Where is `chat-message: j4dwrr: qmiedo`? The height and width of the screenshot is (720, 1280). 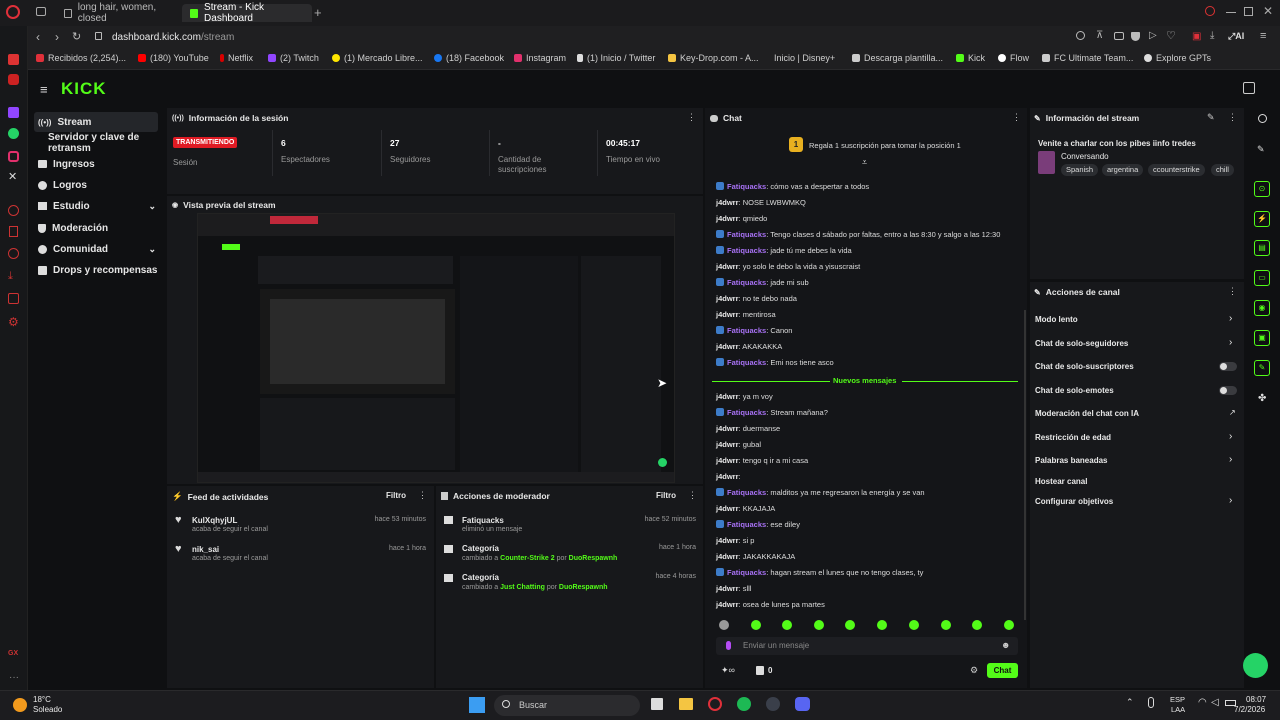 chat-message: j4dwrr: qmiedo is located at coordinates (741, 218).